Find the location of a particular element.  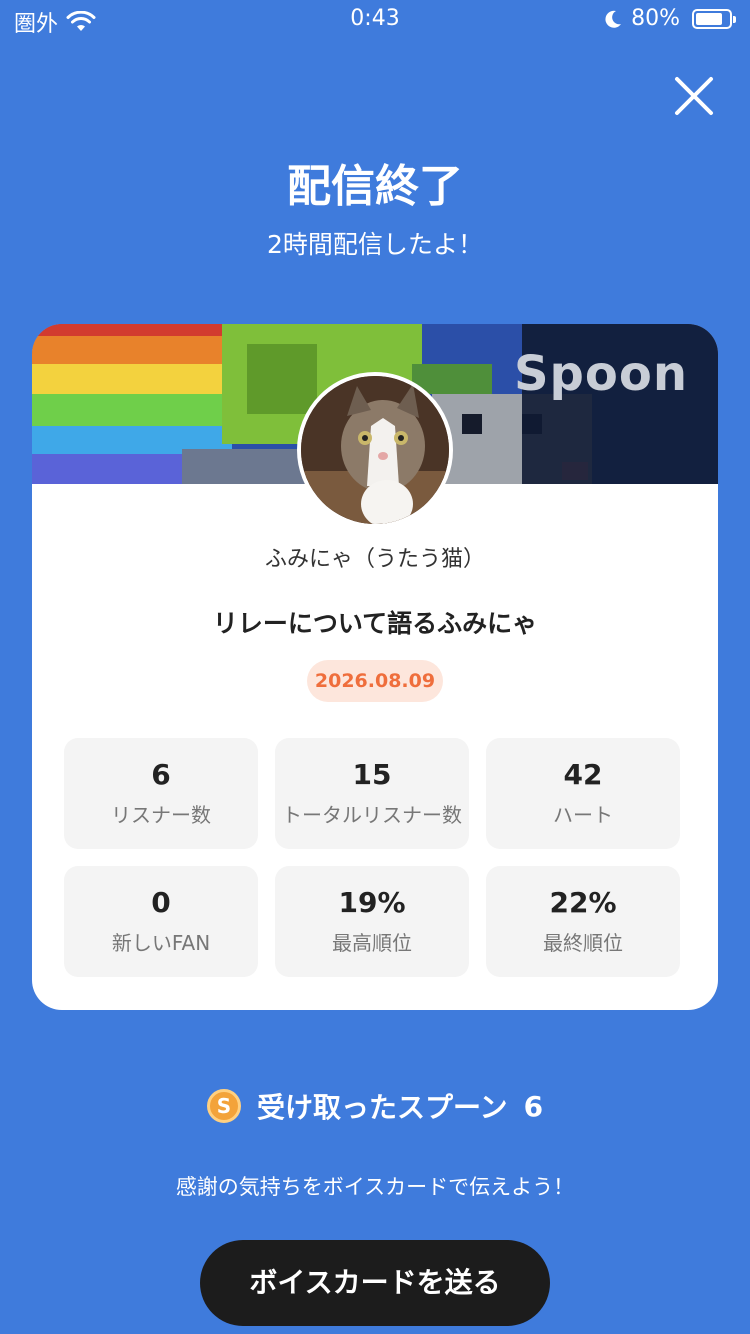

spoon-coin-icon: S is located at coordinates (223, 1106).